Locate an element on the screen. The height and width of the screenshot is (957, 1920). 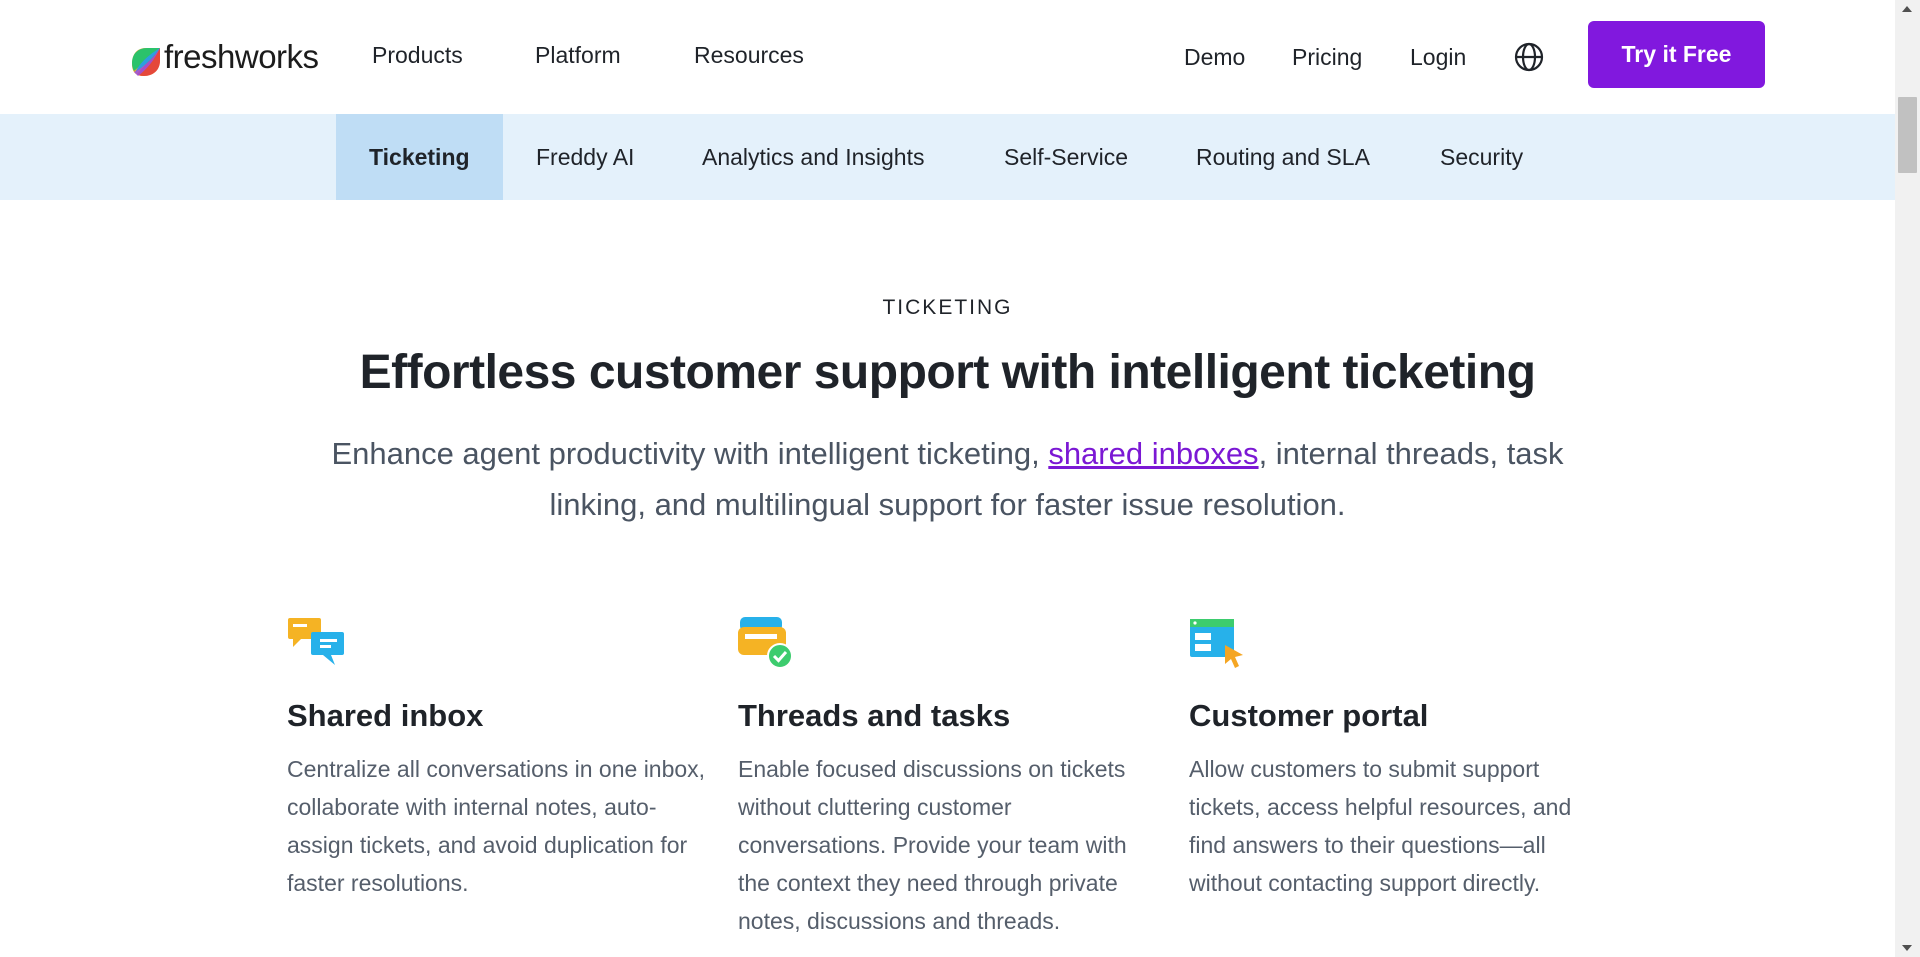
tab-self-service: Self-Service is located at coordinates (1066, 157).